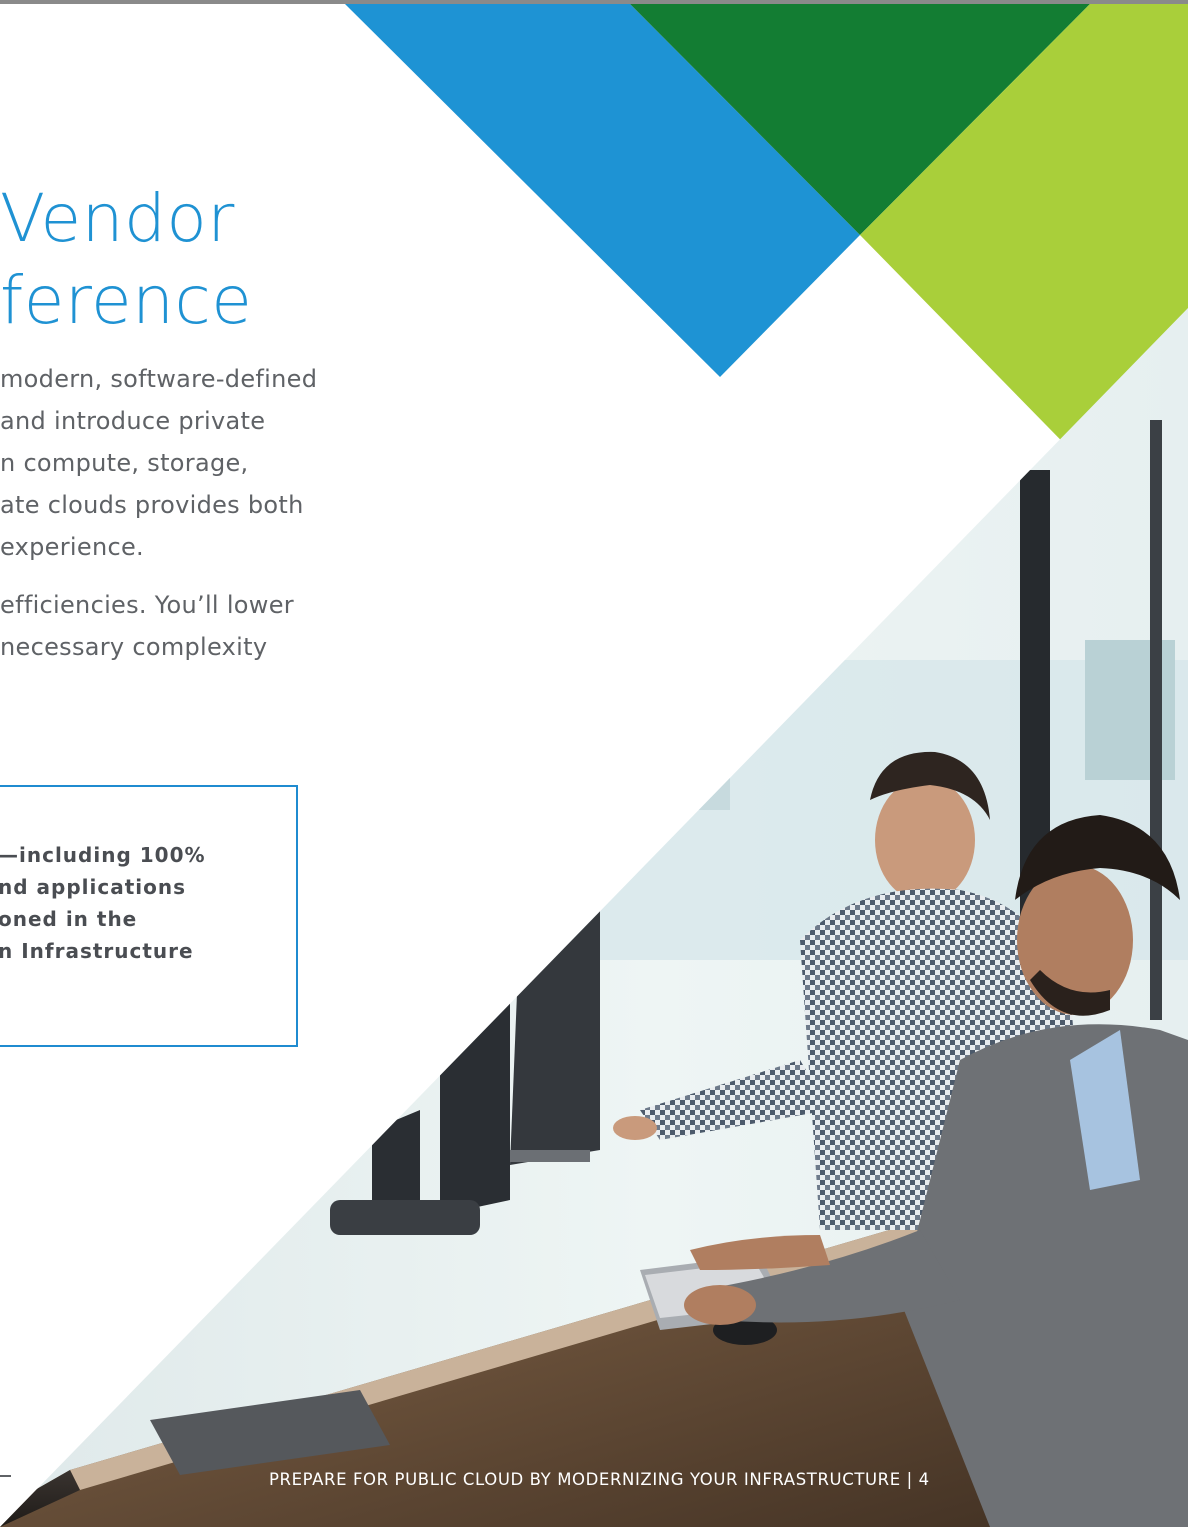  I want to click on body-line: necessary complexity, so click(134, 647).